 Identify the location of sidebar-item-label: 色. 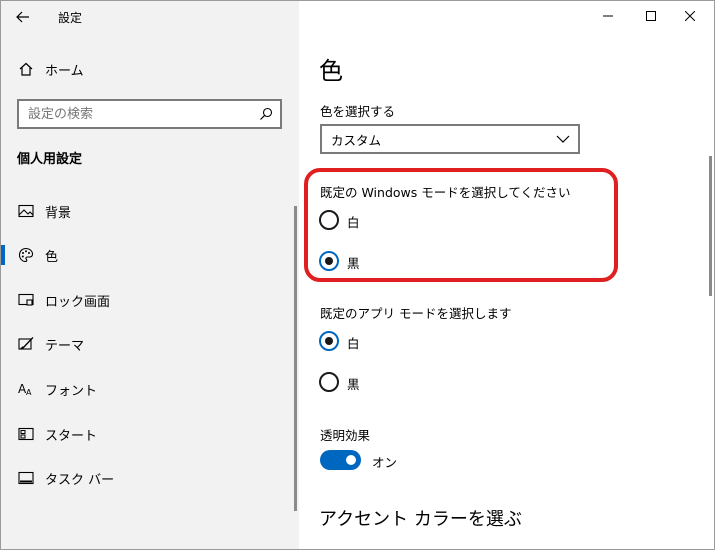
(52, 257).